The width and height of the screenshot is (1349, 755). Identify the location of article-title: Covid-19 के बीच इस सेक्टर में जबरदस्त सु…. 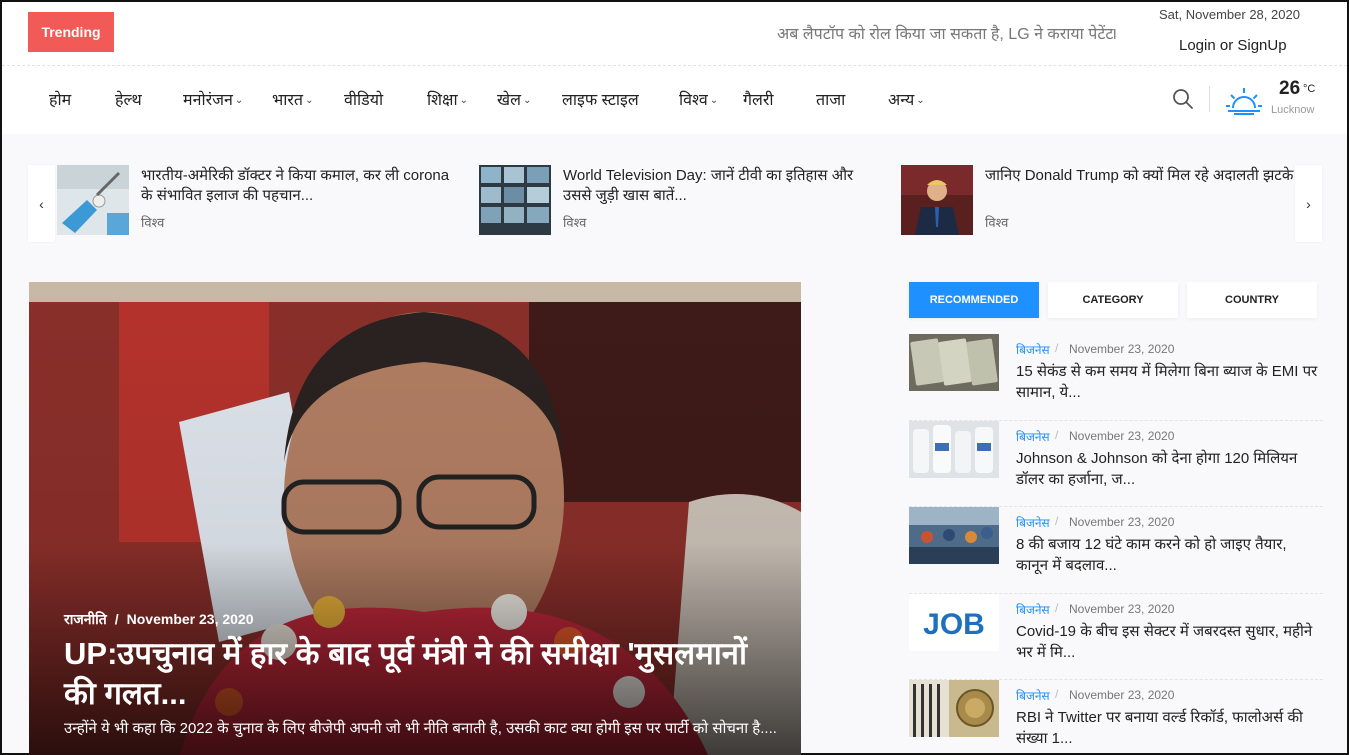
(1168, 642).